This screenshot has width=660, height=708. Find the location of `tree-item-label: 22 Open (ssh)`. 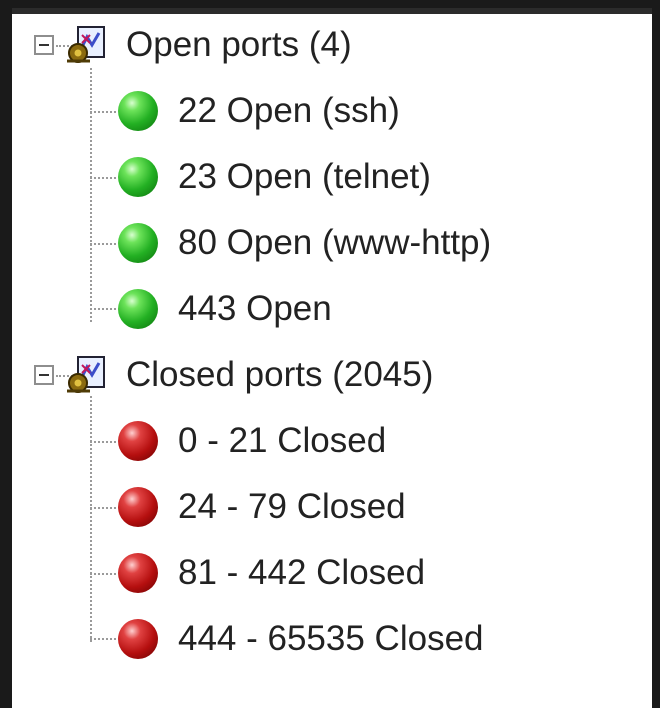

tree-item-label: 22 Open (ssh) is located at coordinates (289, 110).